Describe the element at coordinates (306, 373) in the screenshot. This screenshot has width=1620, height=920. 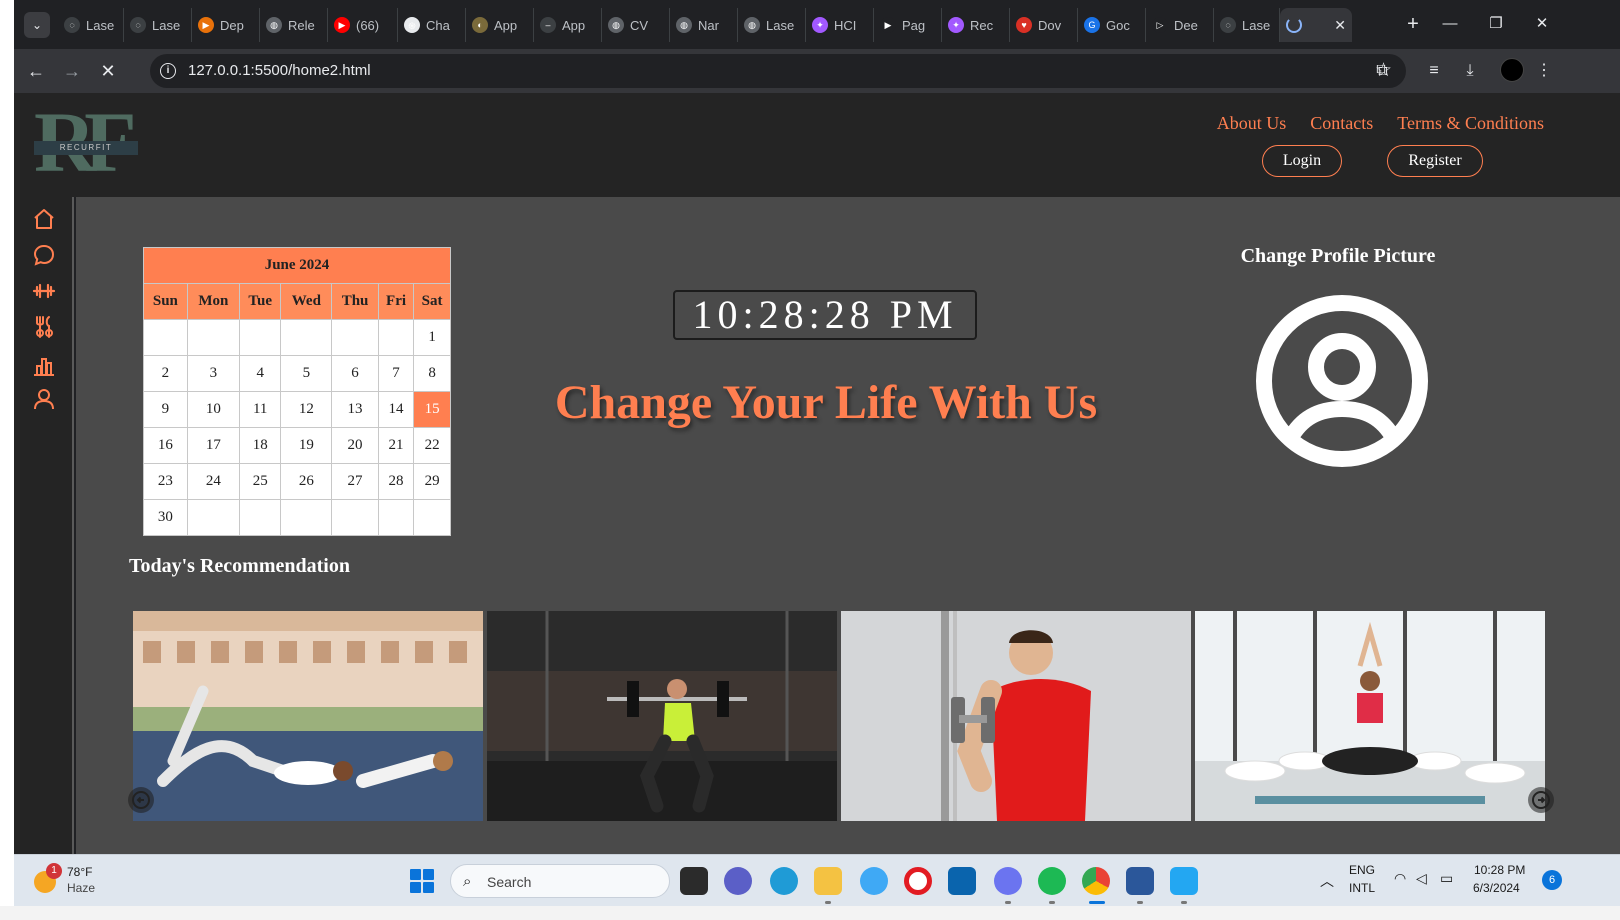
I see `calendar-day-cell: 5` at that location.